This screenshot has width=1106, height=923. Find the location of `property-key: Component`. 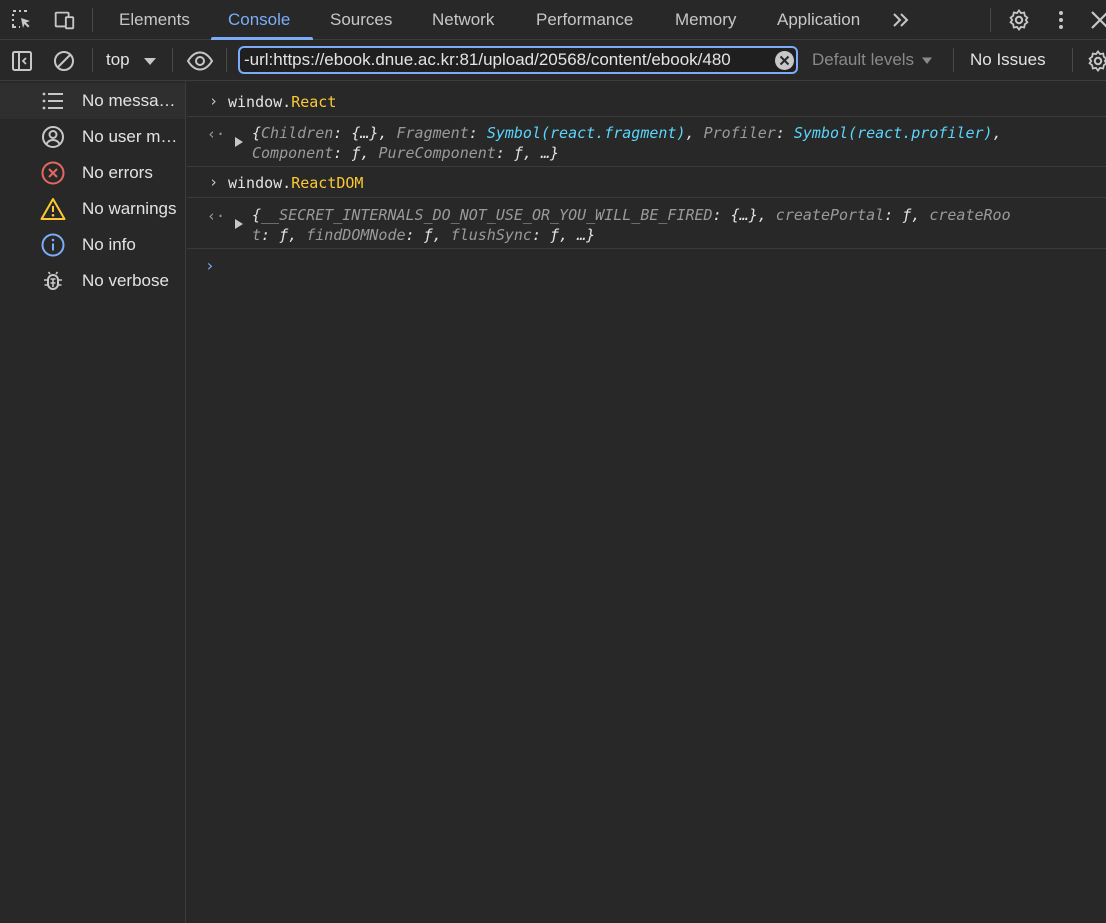

property-key: Component is located at coordinates (293, 153).